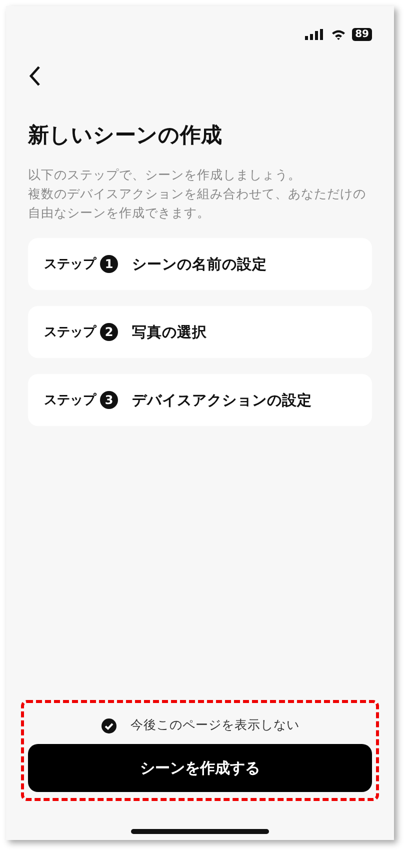 The width and height of the screenshot is (407, 861). I want to click on signal-icon, so click(315, 34).